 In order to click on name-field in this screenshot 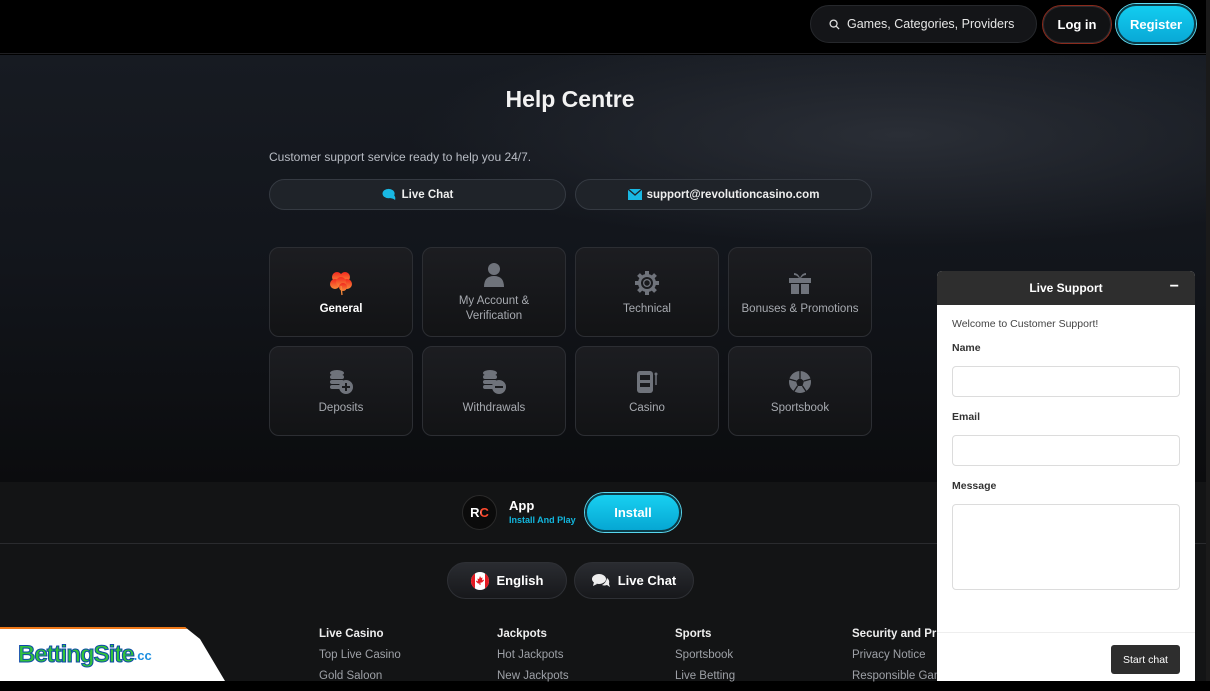, I will do `click(1066, 381)`.